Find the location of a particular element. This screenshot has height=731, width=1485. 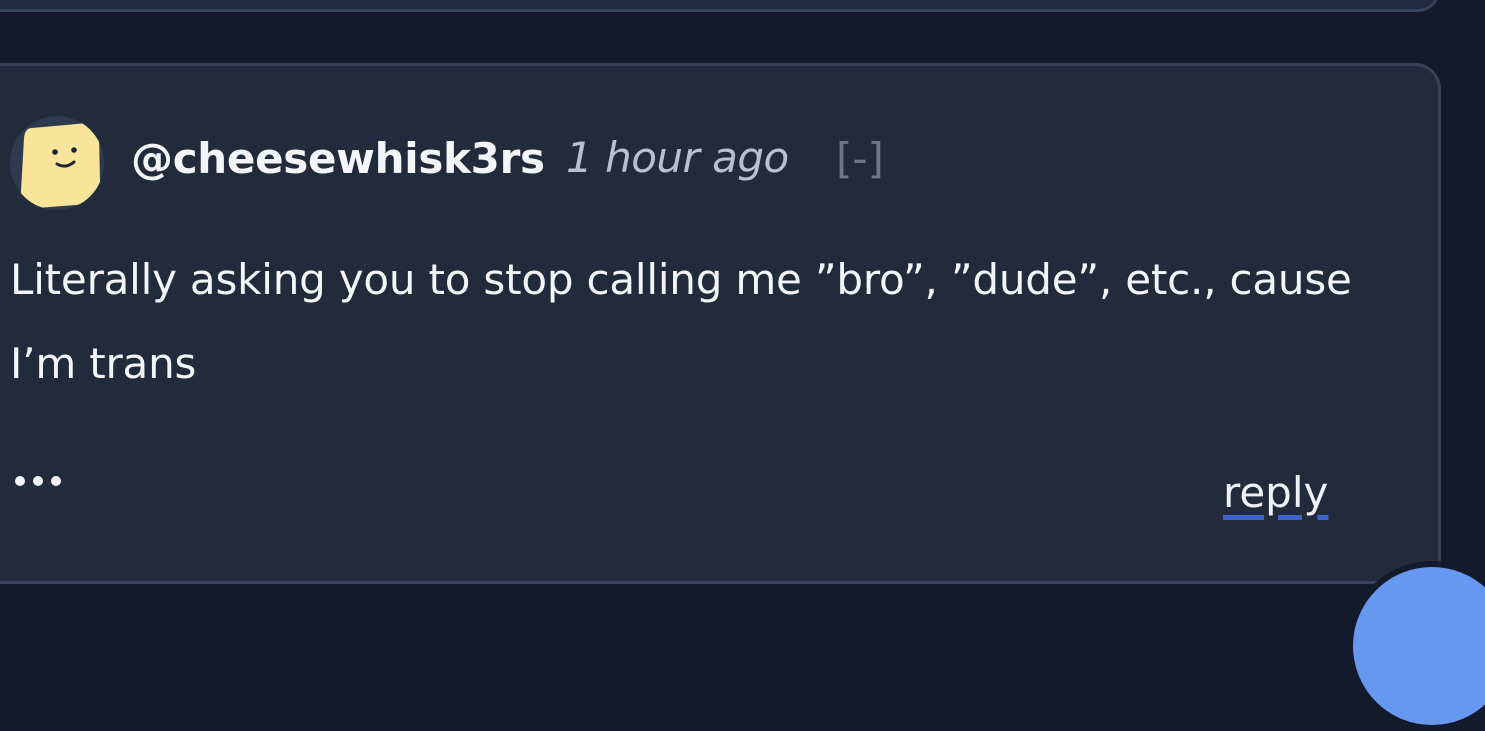

smiley-face-icon is located at coordinates (60, 165).